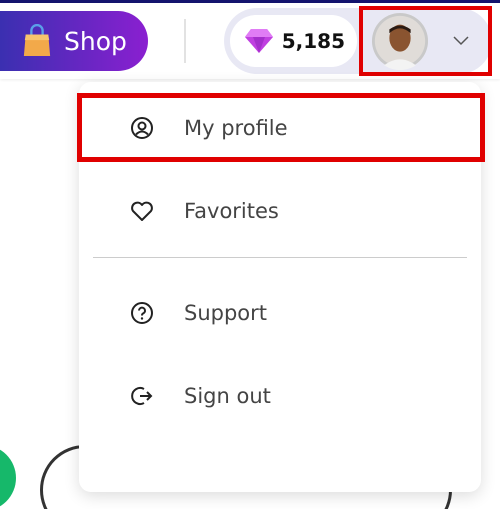  I want to click on gem-icon, so click(259, 41).